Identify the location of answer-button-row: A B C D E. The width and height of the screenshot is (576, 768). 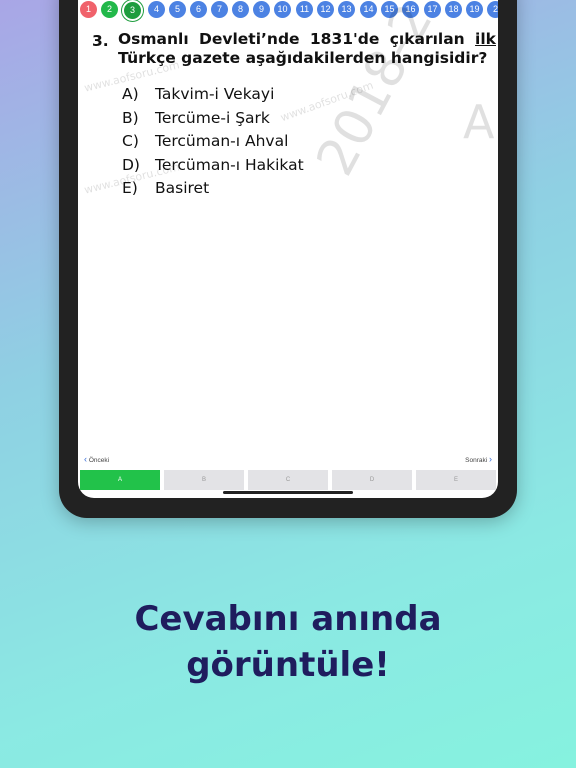
(288, 480).